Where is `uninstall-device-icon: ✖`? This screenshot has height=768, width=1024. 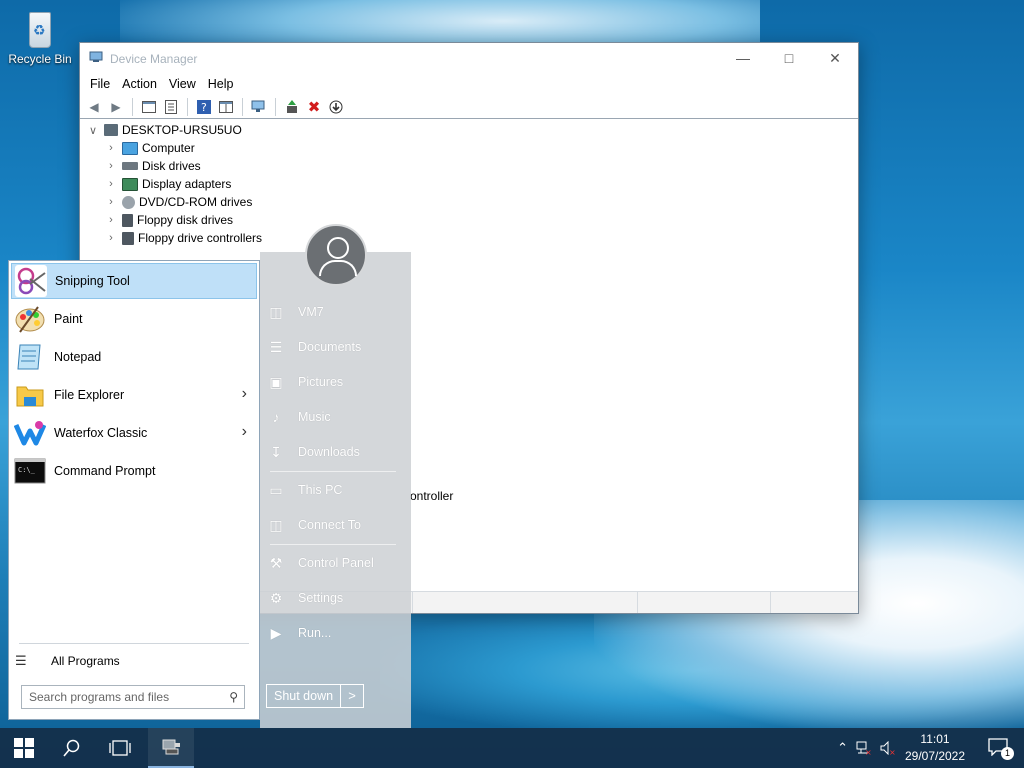
uninstall-device-icon: ✖ is located at coordinates (314, 107).